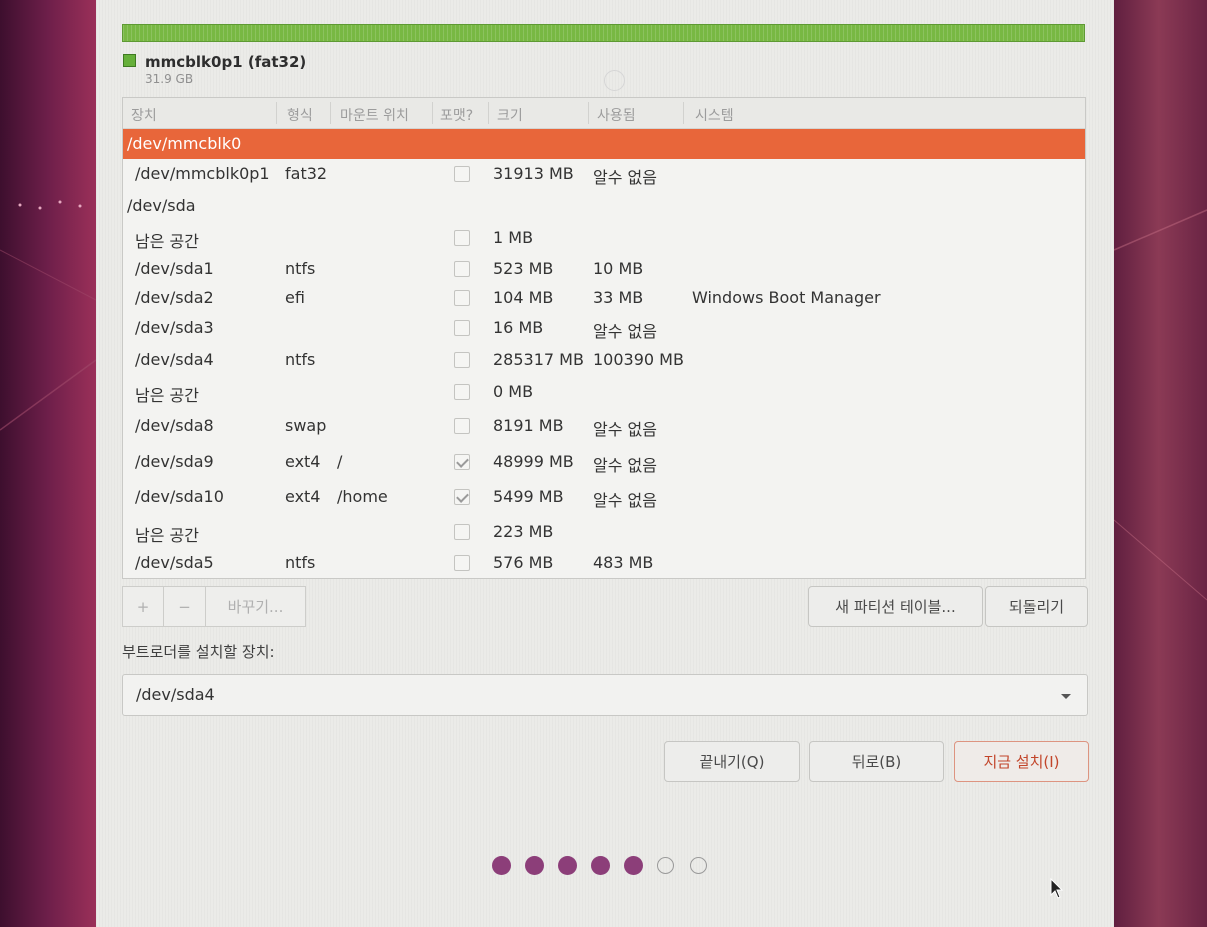 This screenshot has width=1207, height=927. Describe the element at coordinates (510, 115) in the screenshot. I see `column-header-size: 크기` at that location.